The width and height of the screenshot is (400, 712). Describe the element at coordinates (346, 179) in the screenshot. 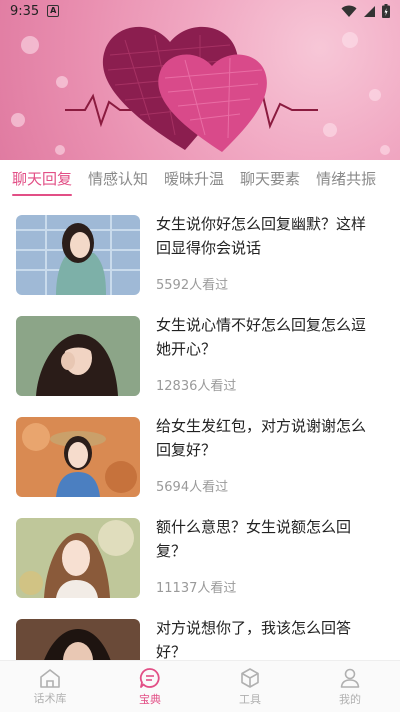

I see `tab-emotional-resonance: 情绪共振` at that location.